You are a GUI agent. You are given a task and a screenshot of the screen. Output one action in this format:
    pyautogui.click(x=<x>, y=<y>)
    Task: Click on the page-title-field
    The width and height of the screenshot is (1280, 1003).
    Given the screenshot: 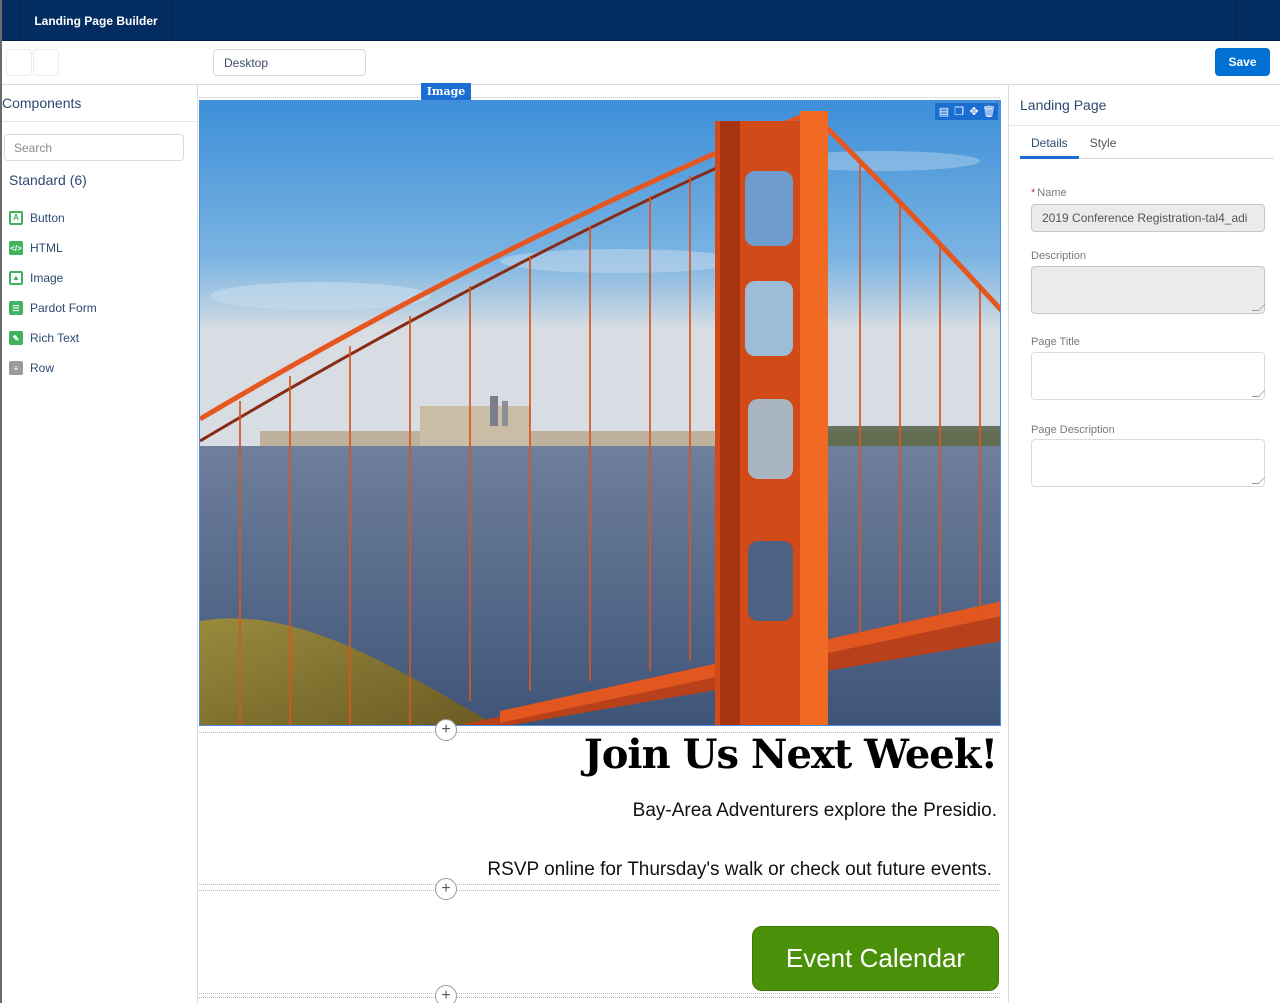 What is the action you would take?
    pyautogui.click(x=1148, y=376)
    